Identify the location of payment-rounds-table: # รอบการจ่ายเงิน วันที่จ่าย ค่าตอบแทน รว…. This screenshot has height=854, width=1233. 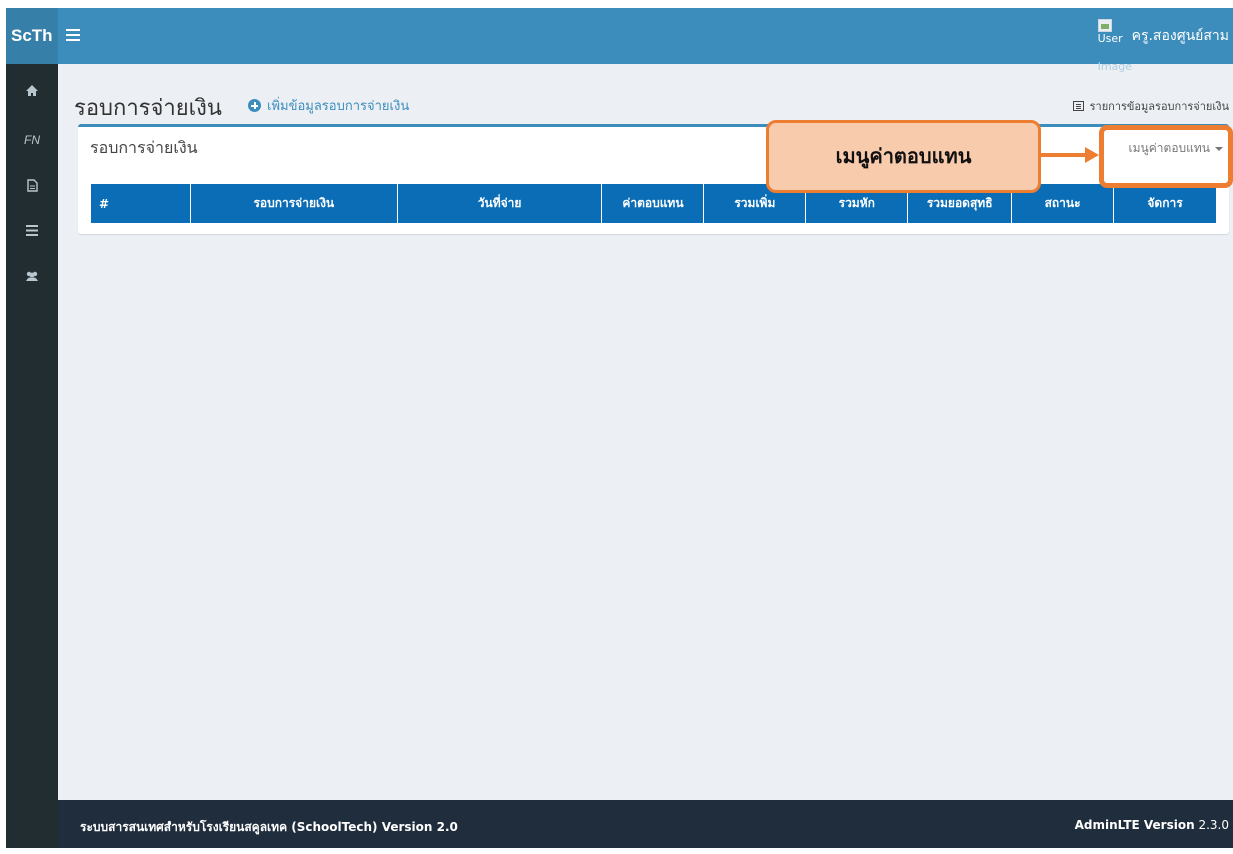
(653, 203).